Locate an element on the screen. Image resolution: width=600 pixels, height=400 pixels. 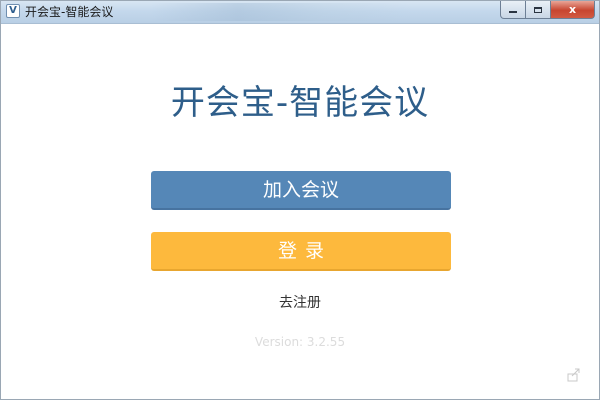
close-icon: x is located at coordinates (572, 9).